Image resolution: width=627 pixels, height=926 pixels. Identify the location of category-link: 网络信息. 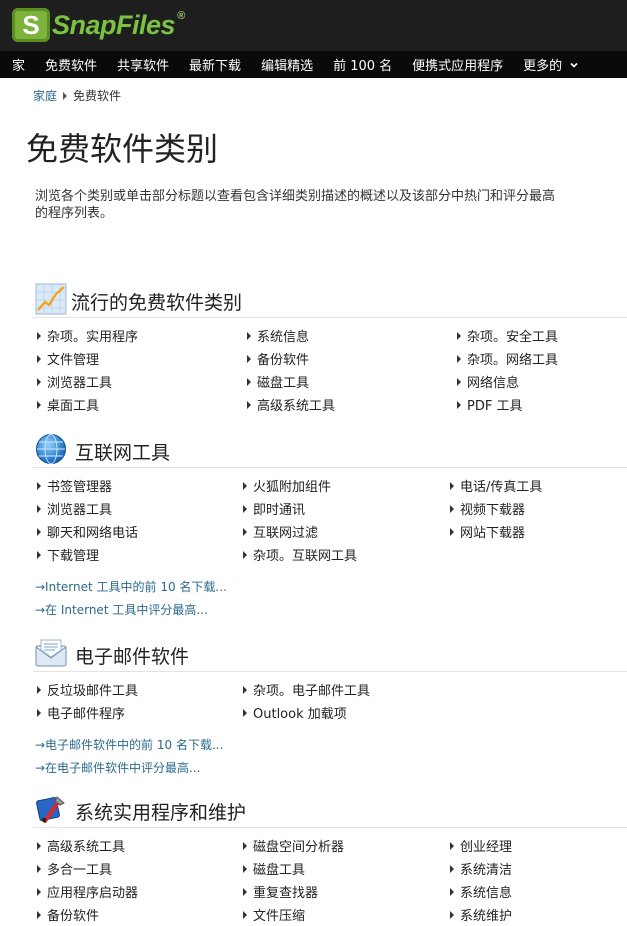
(488, 381).